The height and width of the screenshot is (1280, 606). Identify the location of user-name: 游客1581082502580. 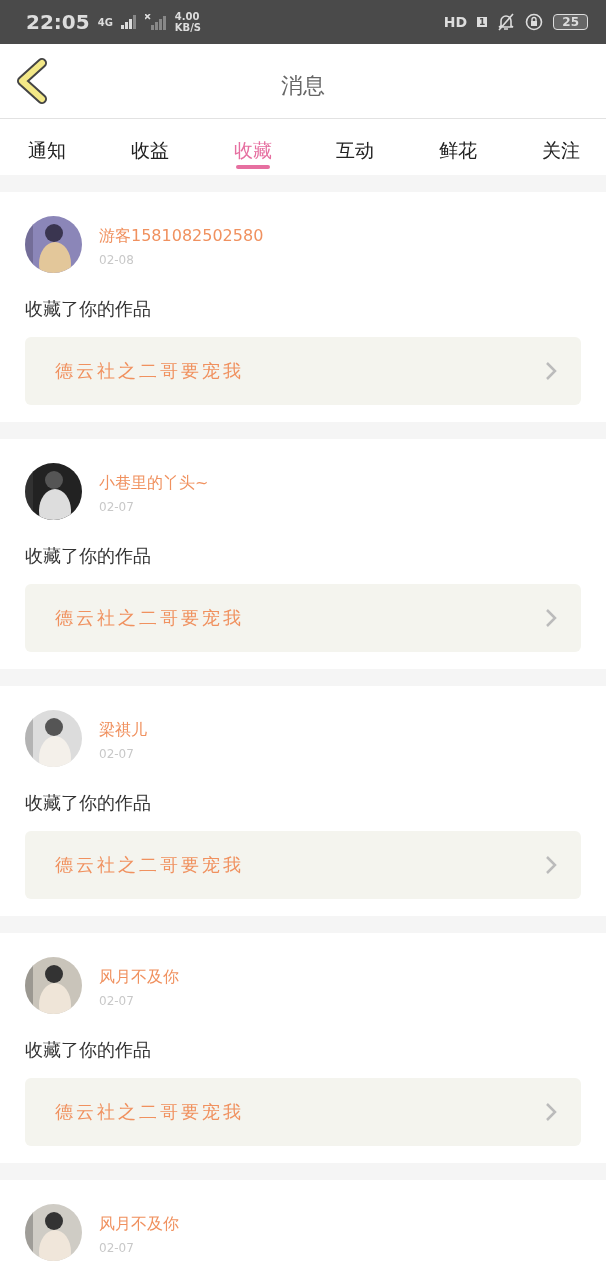
(181, 236).